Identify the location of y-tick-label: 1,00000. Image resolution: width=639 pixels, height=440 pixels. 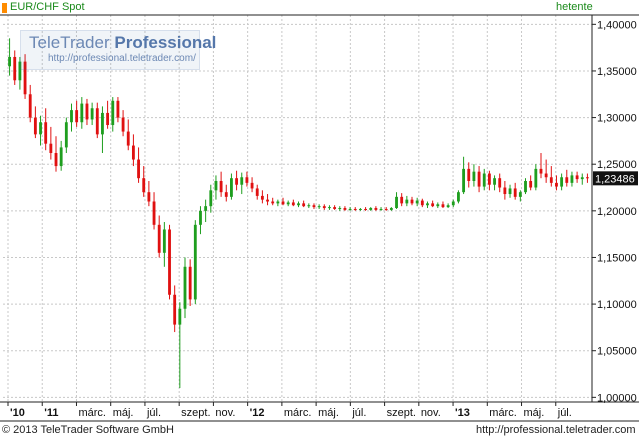
(617, 398).